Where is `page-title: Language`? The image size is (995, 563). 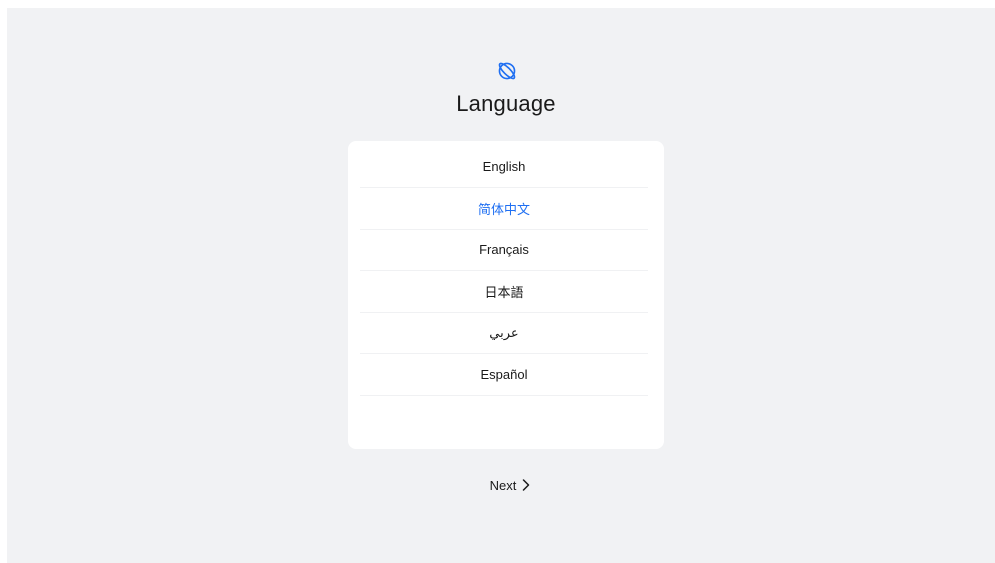
page-title: Language is located at coordinates (506, 103).